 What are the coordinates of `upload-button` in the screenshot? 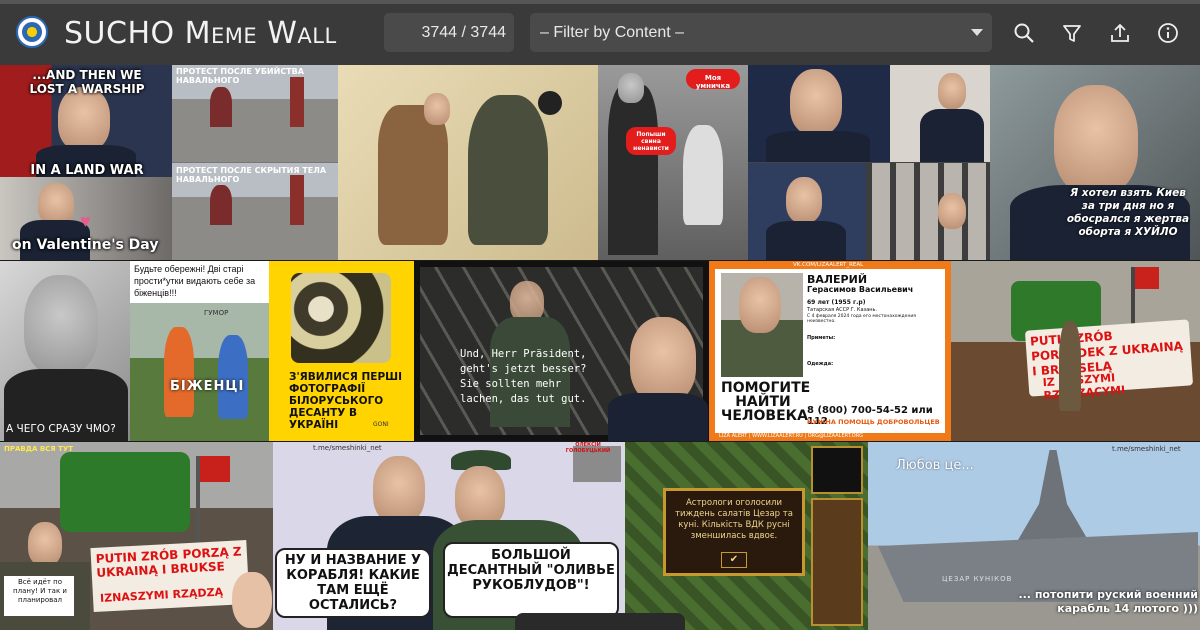 It's located at (1120, 33).